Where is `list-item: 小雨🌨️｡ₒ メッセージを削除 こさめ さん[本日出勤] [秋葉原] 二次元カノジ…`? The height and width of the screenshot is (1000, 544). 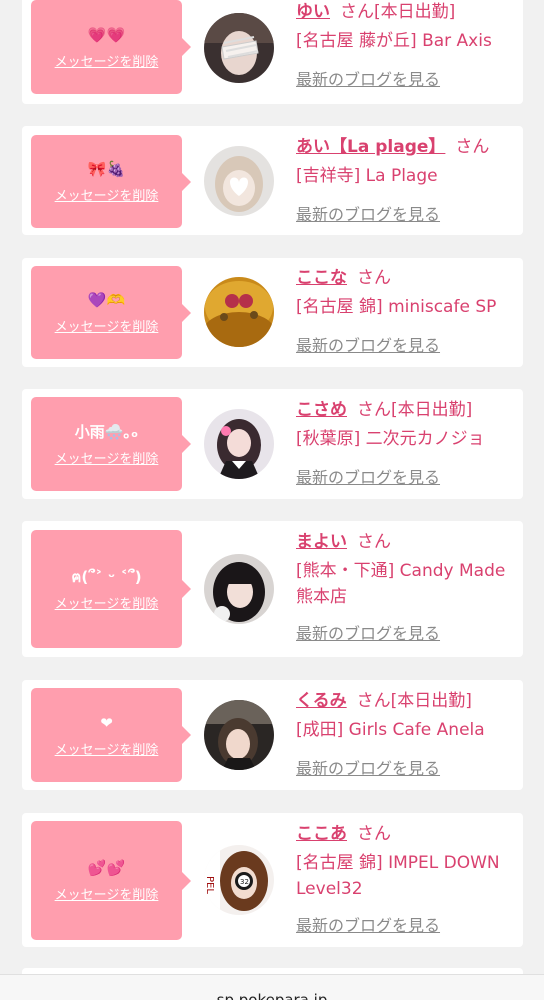
list-item: 小雨🌨️｡ₒ メッセージを削除 こさめ さん[本日出勤] [秋葉原] 二次元カノジ… is located at coordinates (272, 444).